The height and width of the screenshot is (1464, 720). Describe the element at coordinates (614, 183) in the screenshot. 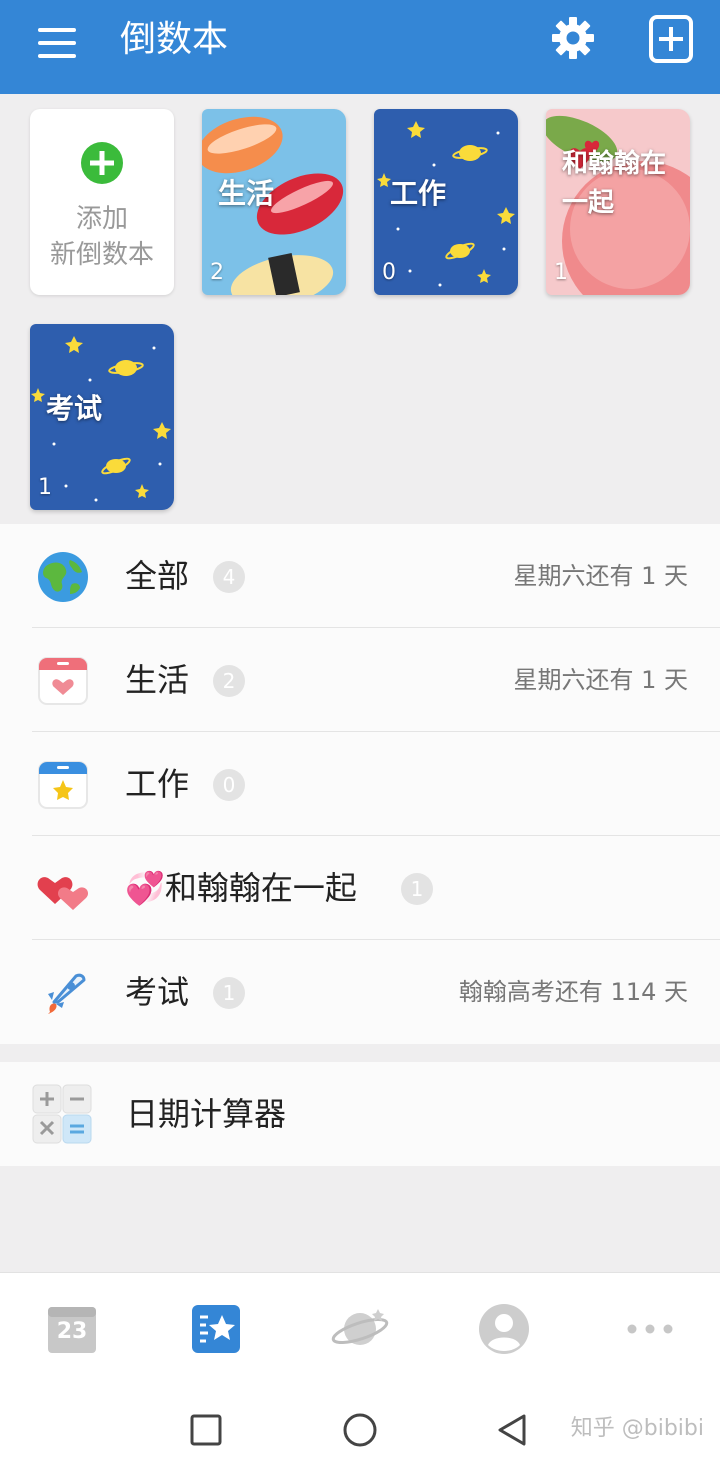

I see `book-name: 和翰翰在一起` at that location.